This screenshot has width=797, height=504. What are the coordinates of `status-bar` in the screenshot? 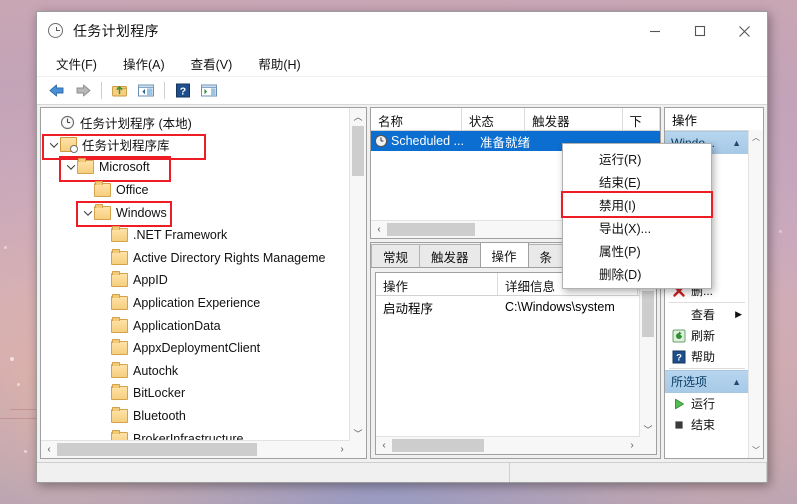 It's located at (402, 472).